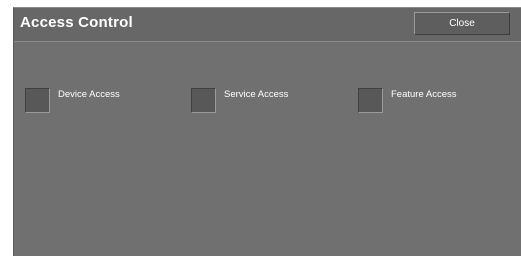  I want to click on device-access-checkbox, so click(37, 100).